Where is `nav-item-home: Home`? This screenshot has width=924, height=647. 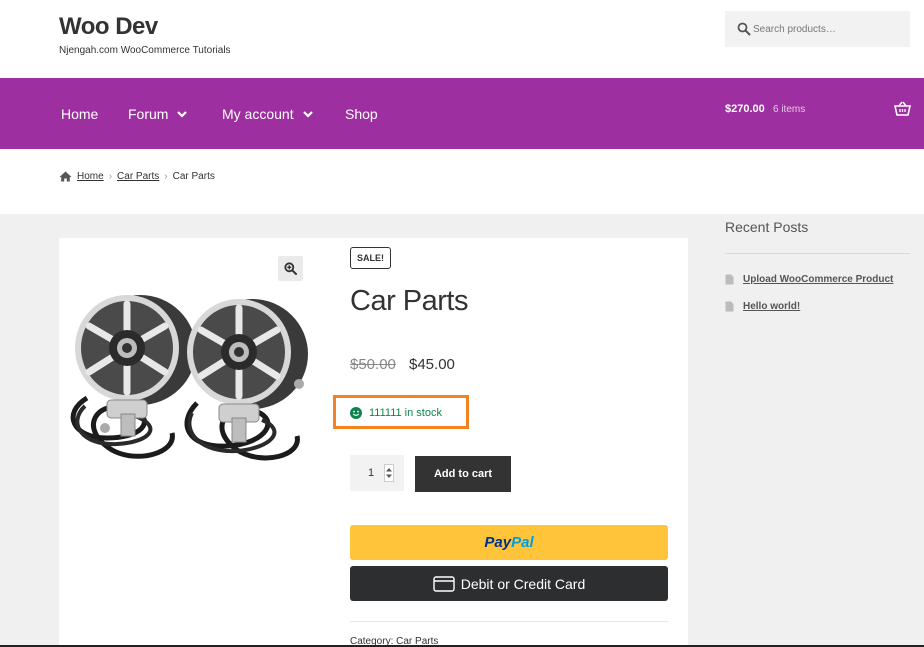
nav-item-home: Home is located at coordinates (79, 114).